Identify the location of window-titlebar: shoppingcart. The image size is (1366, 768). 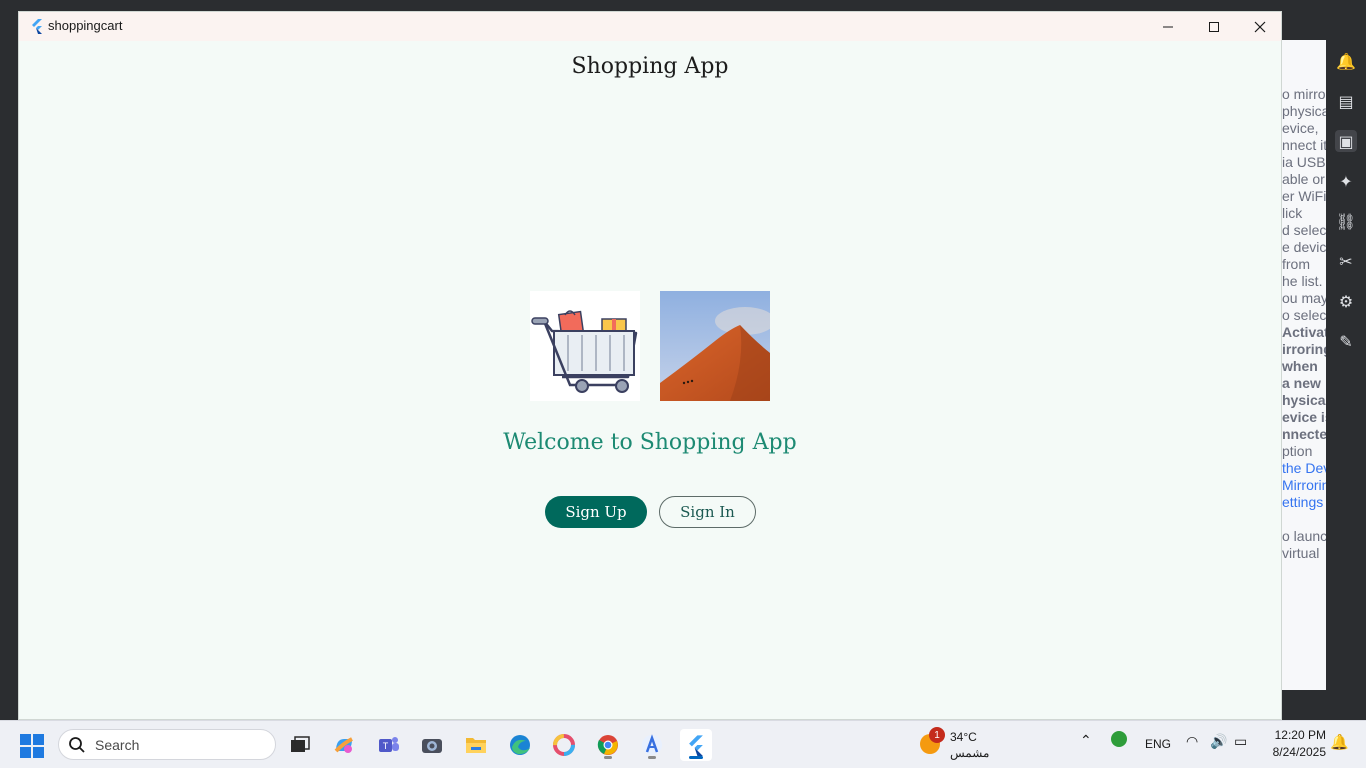
(650, 26).